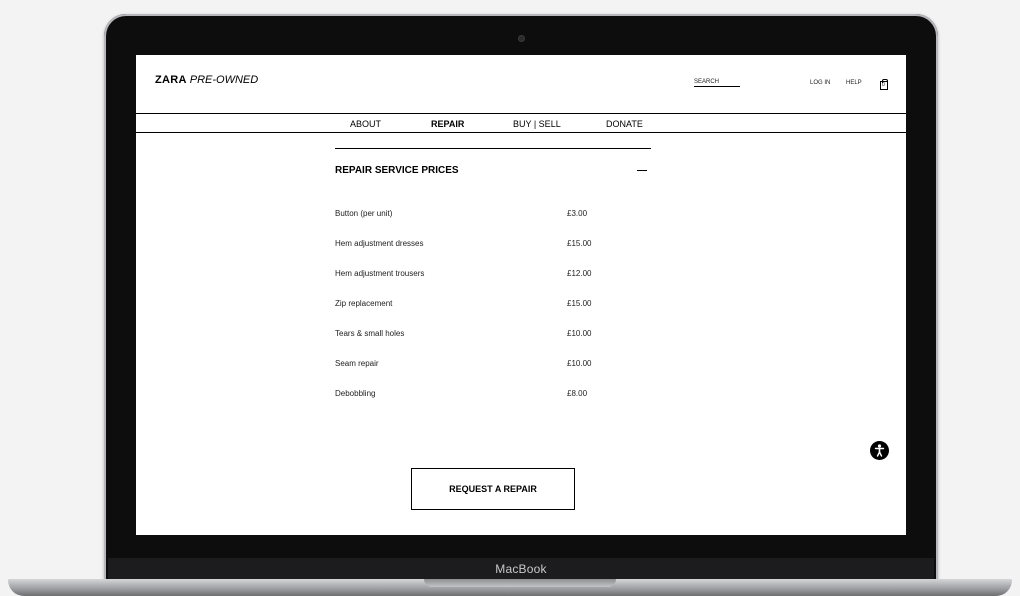 This screenshot has height=596, width=1020. I want to click on price-row: Hem adjustment dresses £15.00, so click(485, 245).